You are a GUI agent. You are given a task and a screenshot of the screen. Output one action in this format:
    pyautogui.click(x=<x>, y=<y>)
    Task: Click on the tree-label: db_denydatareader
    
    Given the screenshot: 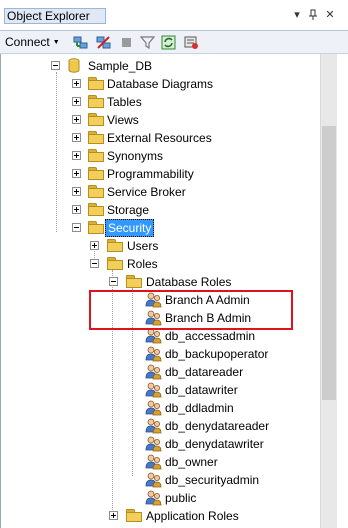 What is the action you would take?
    pyautogui.click(x=217, y=426)
    